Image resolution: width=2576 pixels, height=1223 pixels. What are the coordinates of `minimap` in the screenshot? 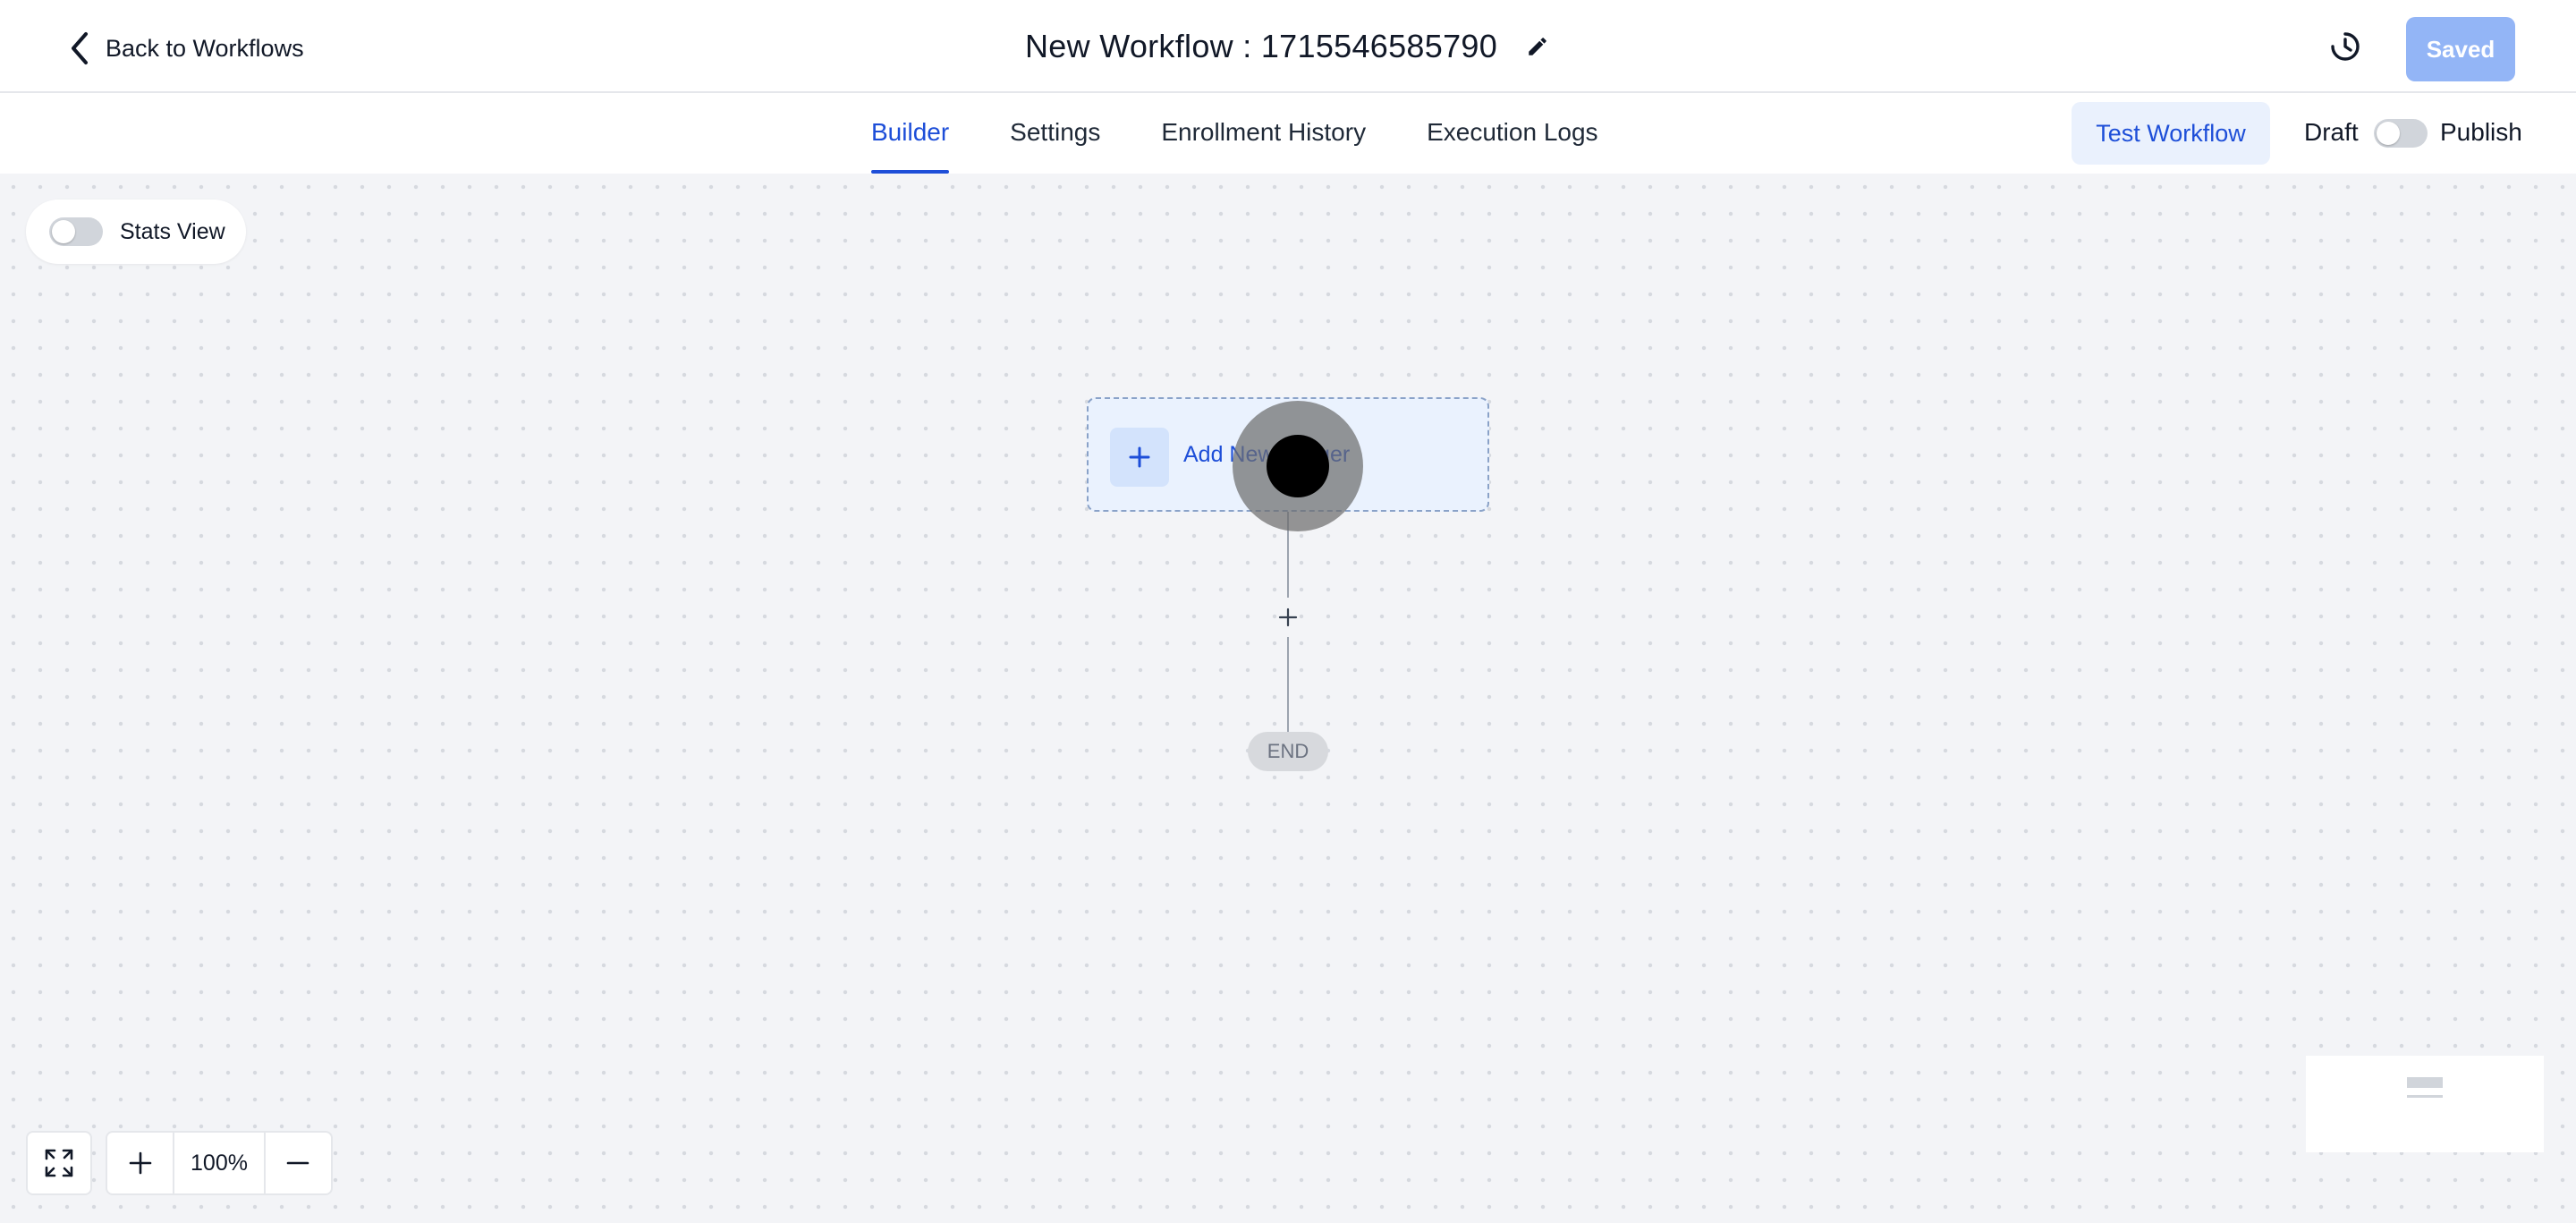 It's located at (2425, 1104).